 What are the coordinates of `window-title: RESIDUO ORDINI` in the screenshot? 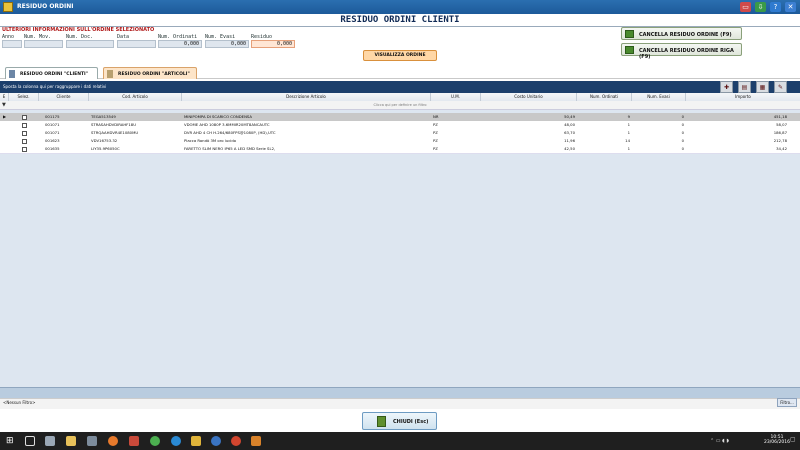 It's located at (45, 6).